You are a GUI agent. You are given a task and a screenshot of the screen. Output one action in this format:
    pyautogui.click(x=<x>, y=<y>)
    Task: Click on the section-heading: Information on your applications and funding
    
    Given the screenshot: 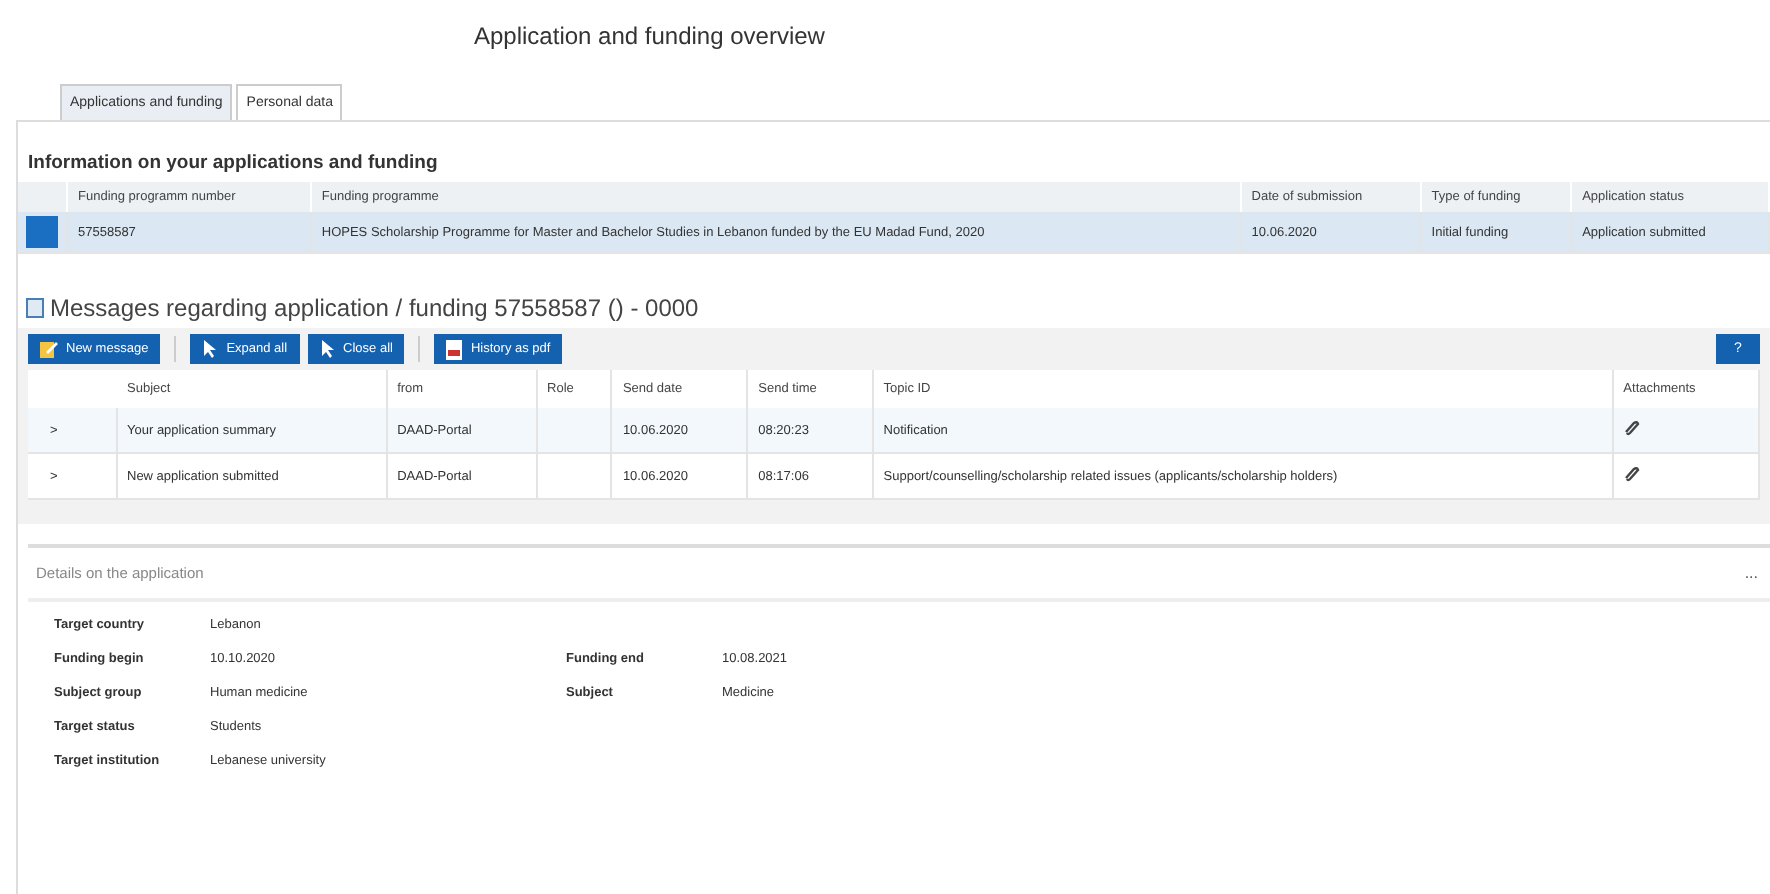 What is the action you would take?
    pyautogui.click(x=233, y=164)
    